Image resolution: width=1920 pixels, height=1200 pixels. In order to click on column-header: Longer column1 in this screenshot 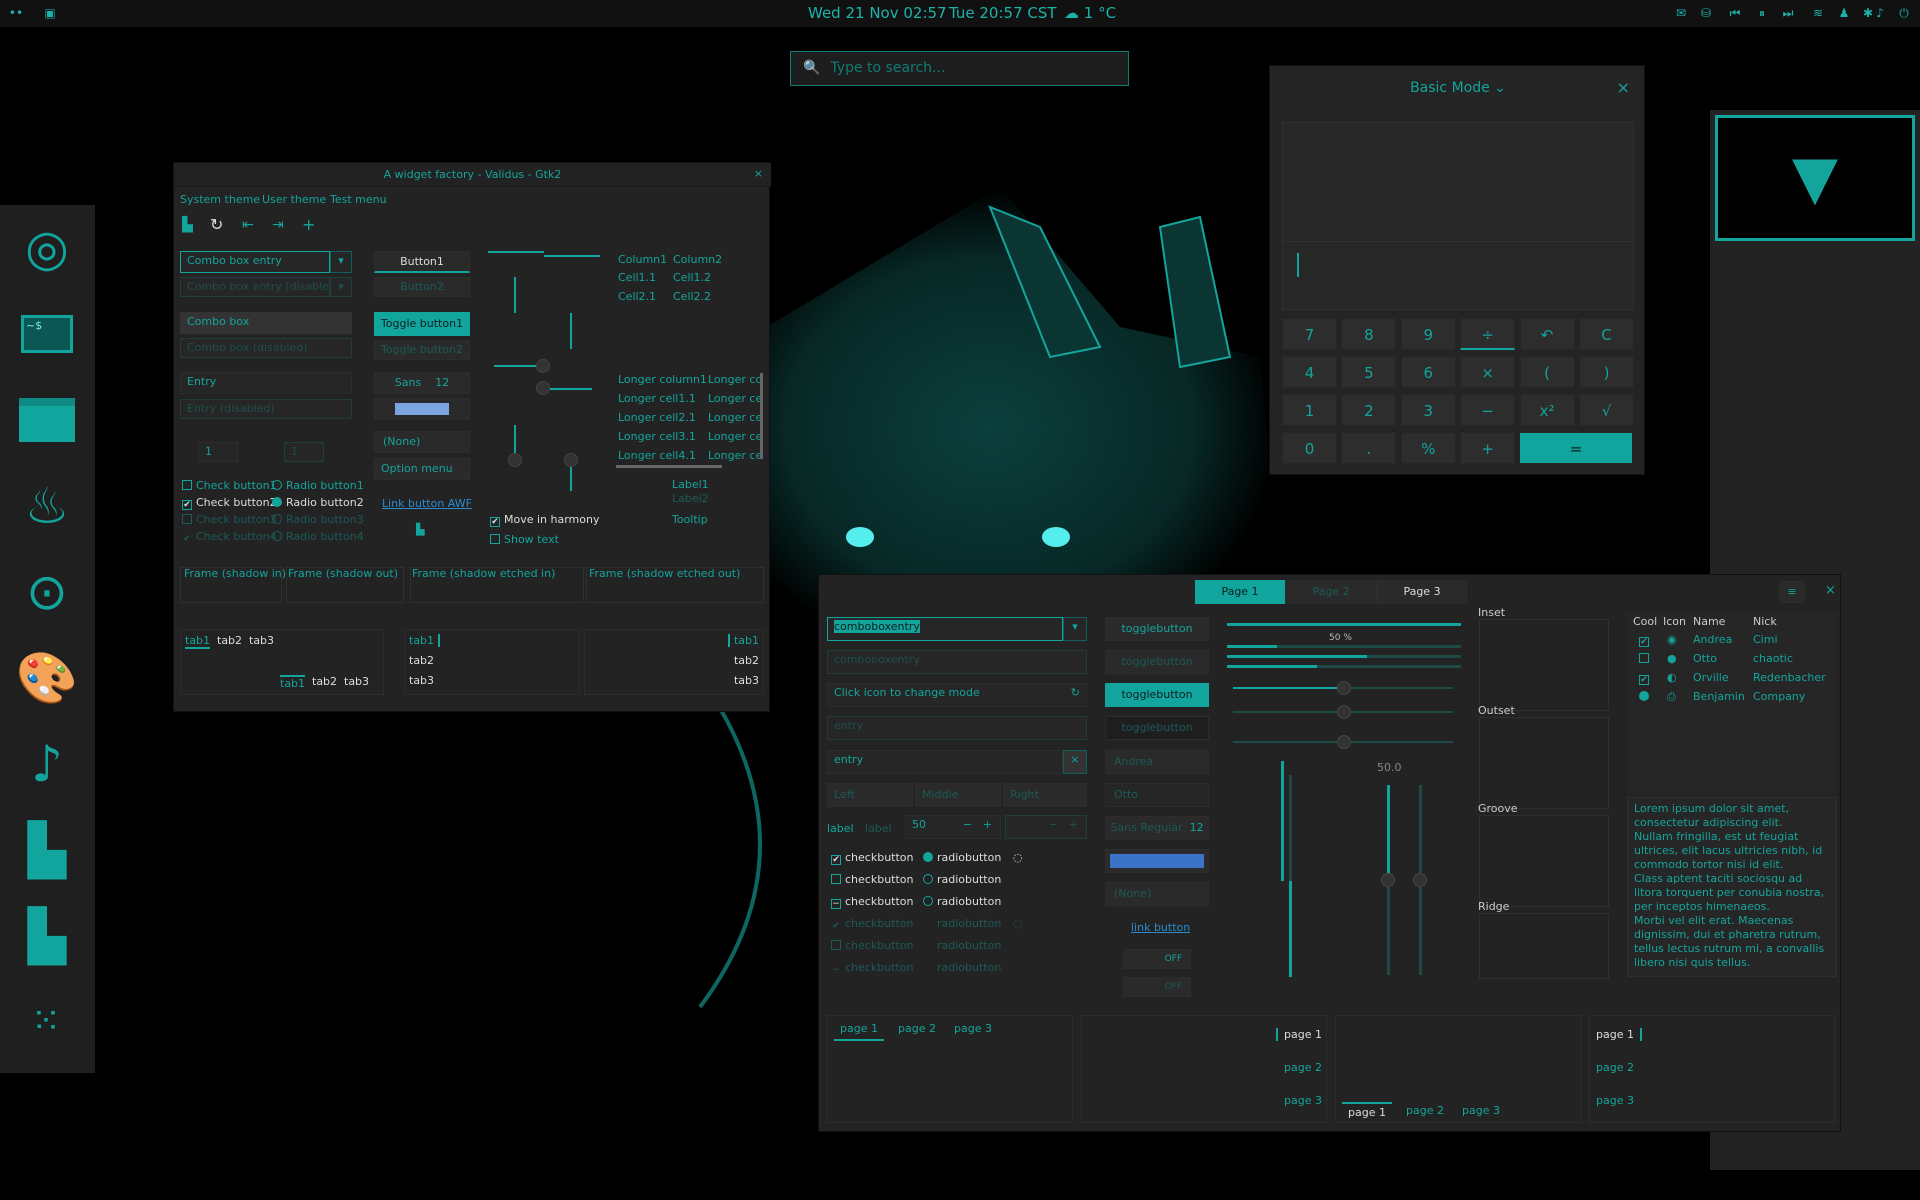, I will do `click(662, 379)`.